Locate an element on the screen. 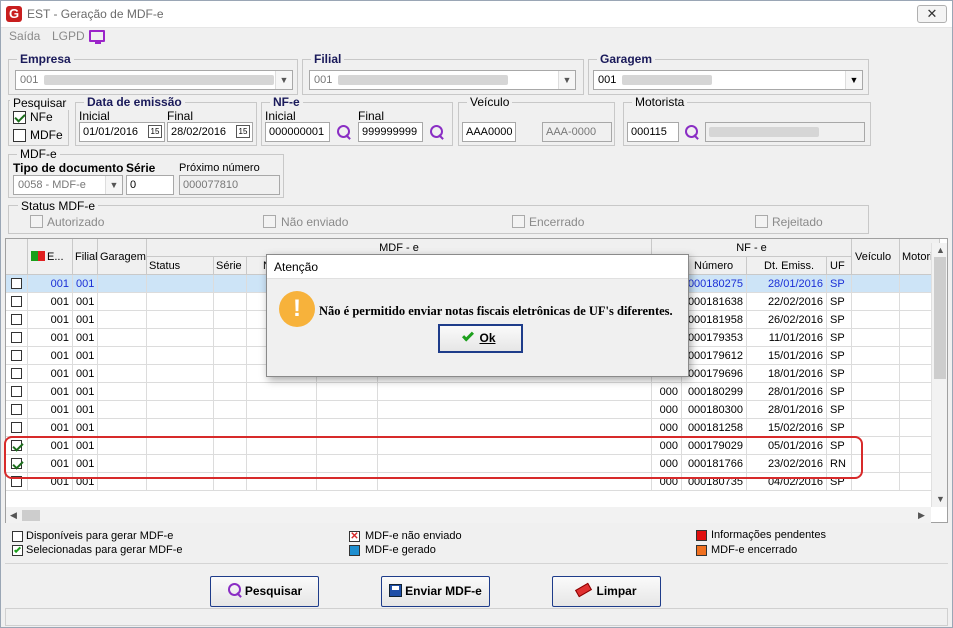  menu-saida: Saída is located at coordinates (24, 36).